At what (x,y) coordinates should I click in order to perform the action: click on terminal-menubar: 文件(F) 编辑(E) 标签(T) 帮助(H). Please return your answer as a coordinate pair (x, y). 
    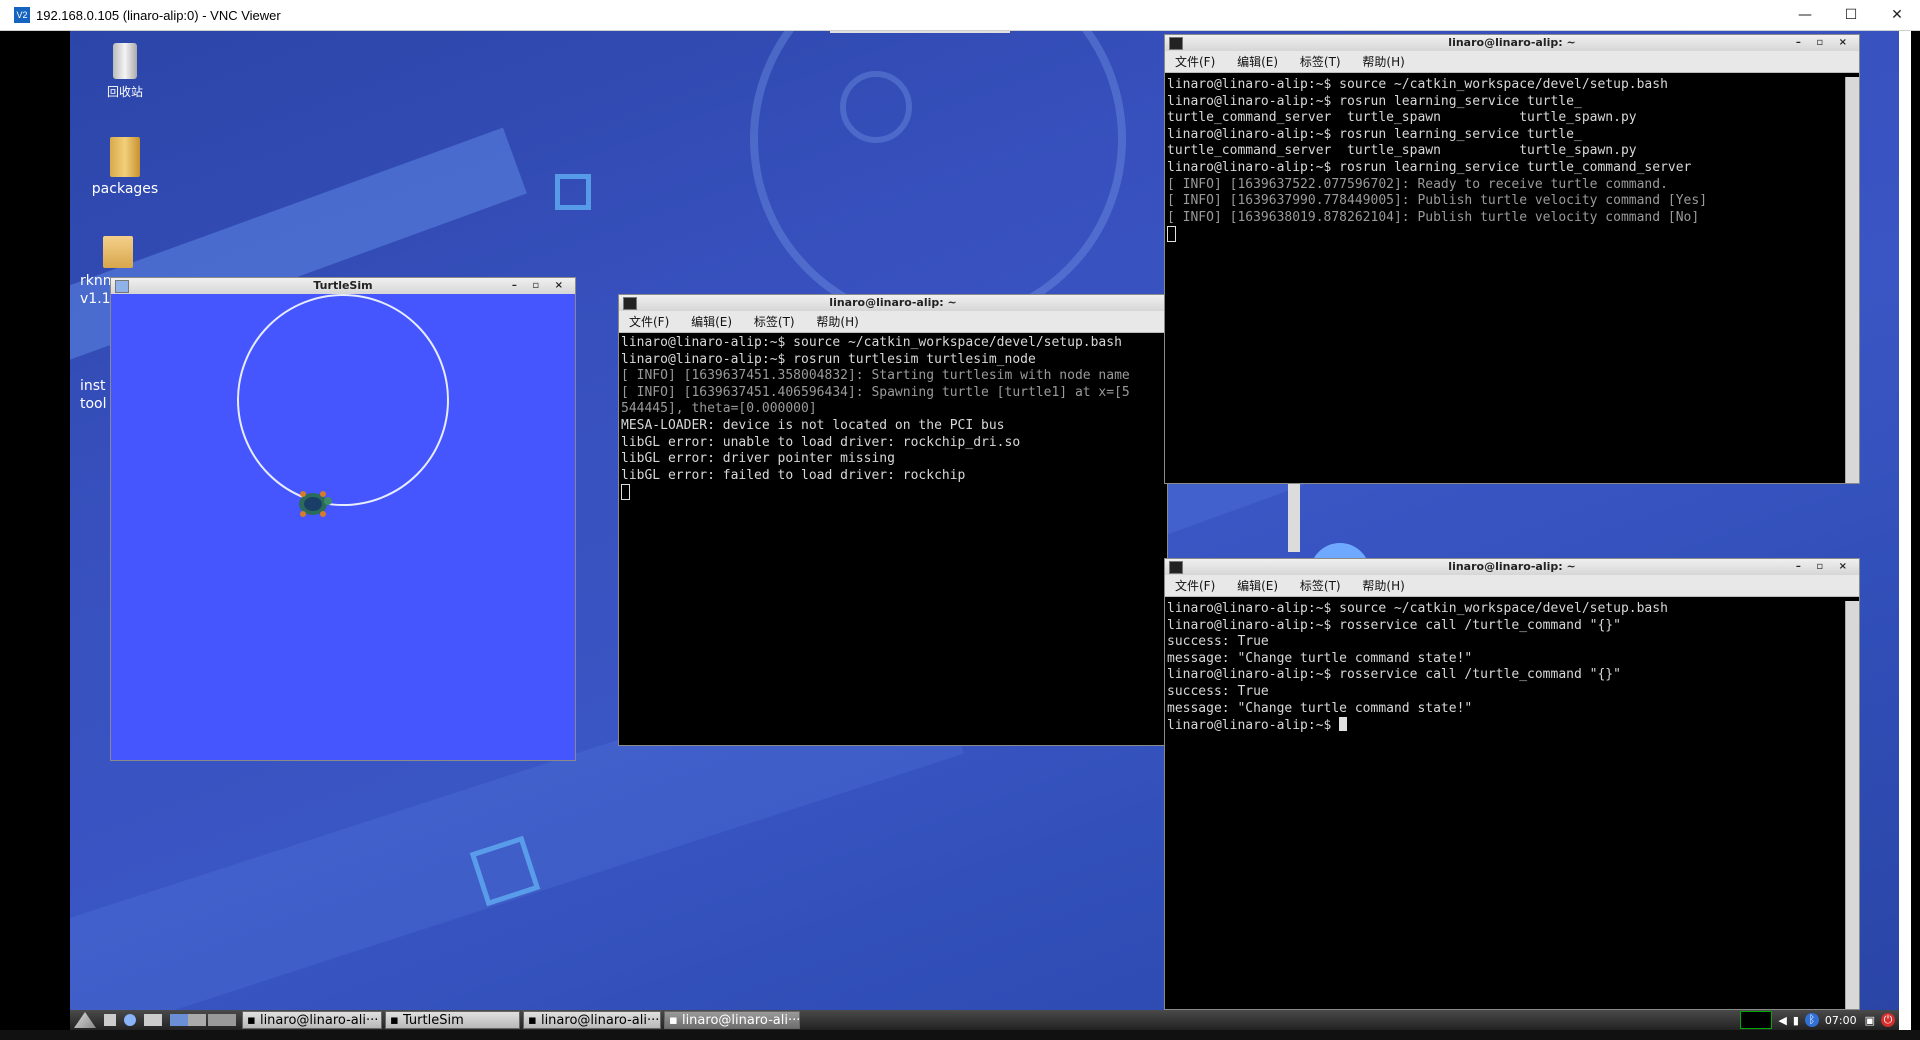
    Looking at the image, I should click on (1512, 62).